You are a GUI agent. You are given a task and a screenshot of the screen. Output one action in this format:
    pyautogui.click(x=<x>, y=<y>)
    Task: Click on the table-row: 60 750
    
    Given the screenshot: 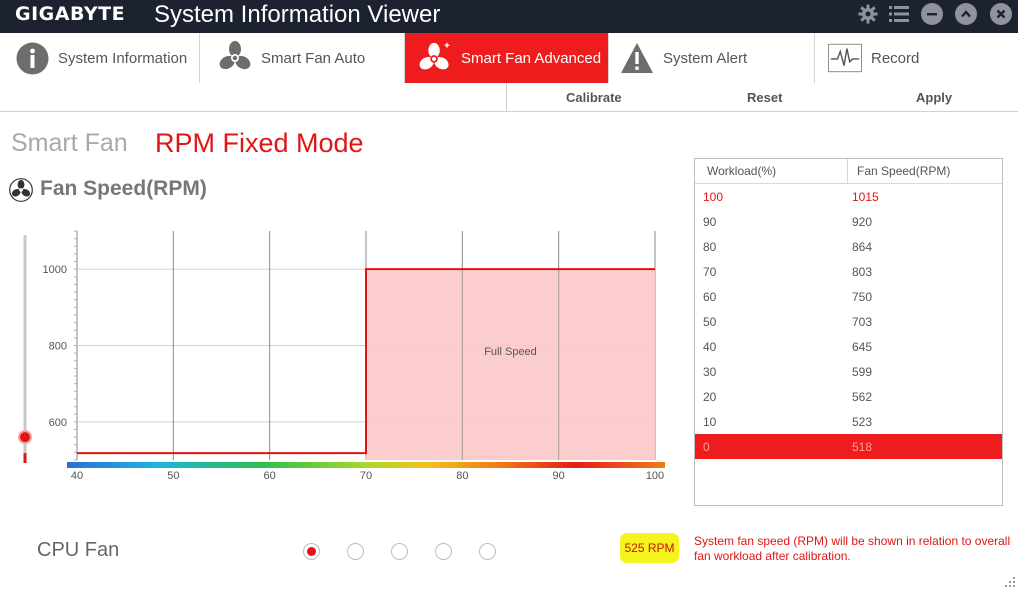 What is the action you would take?
    pyautogui.click(x=848, y=296)
    